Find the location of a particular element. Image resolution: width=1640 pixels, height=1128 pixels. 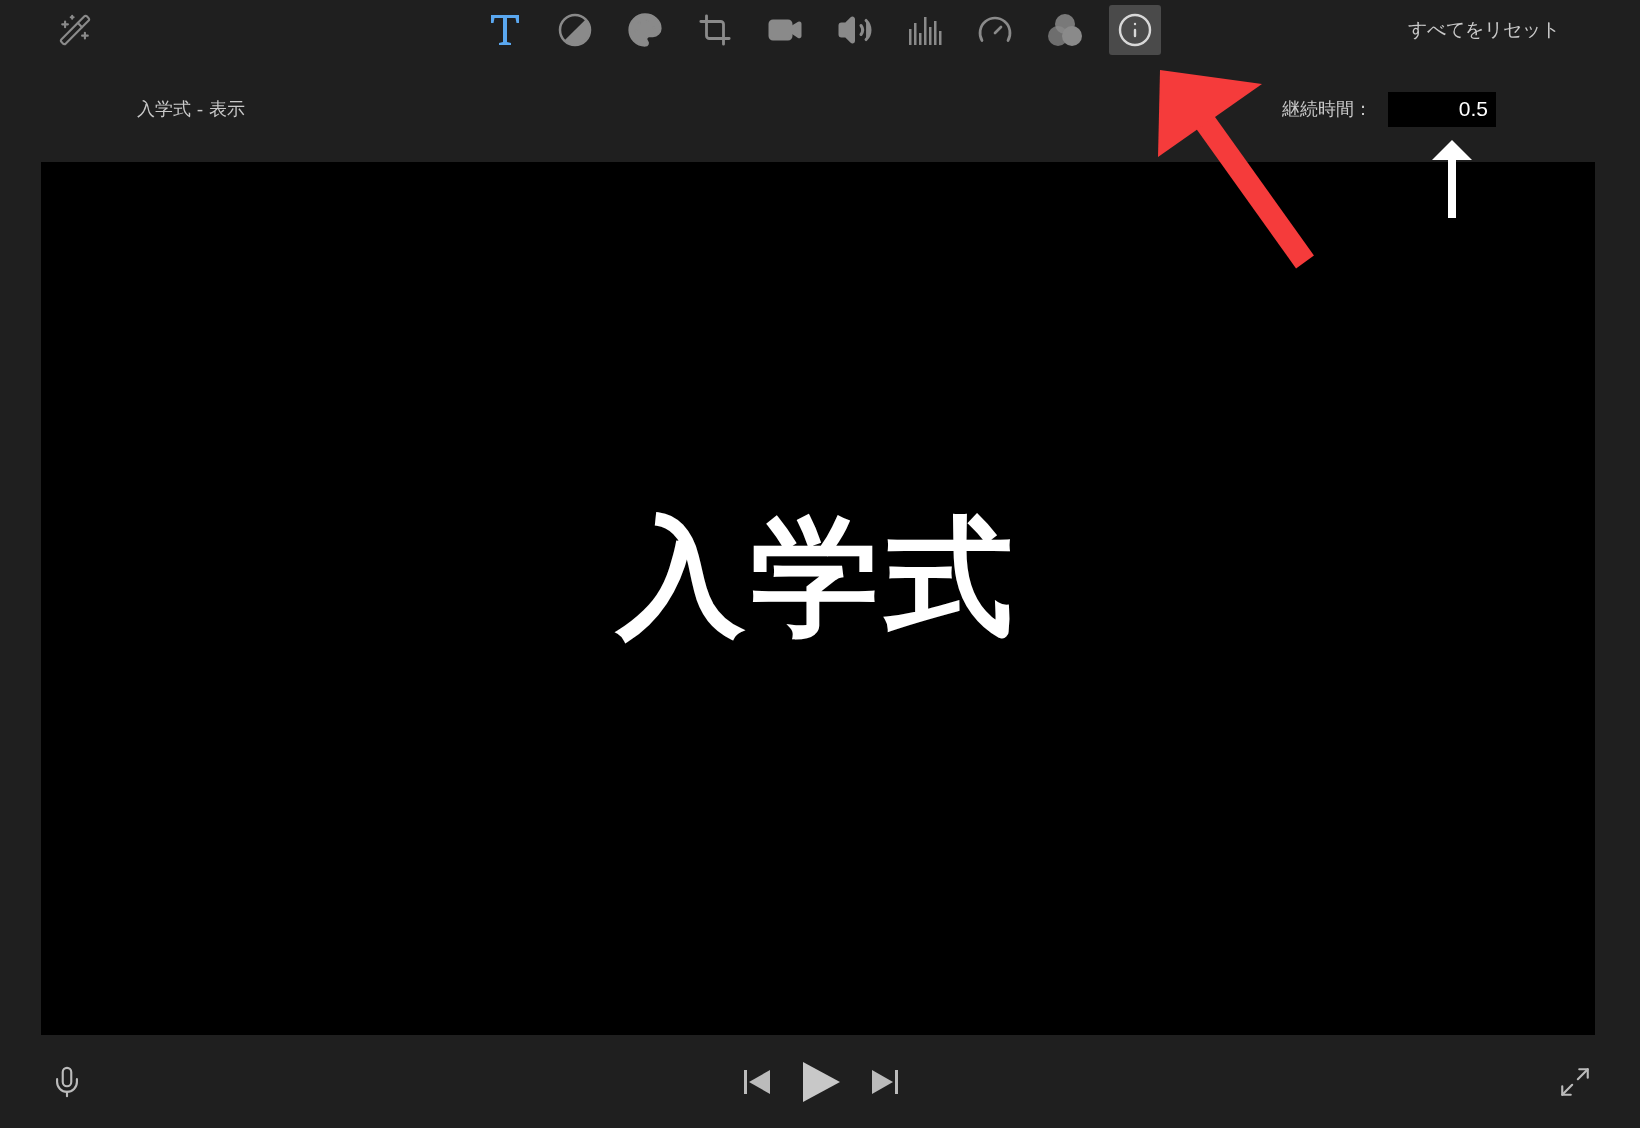

skip-forward-button is located at coordinates (885, 1081).